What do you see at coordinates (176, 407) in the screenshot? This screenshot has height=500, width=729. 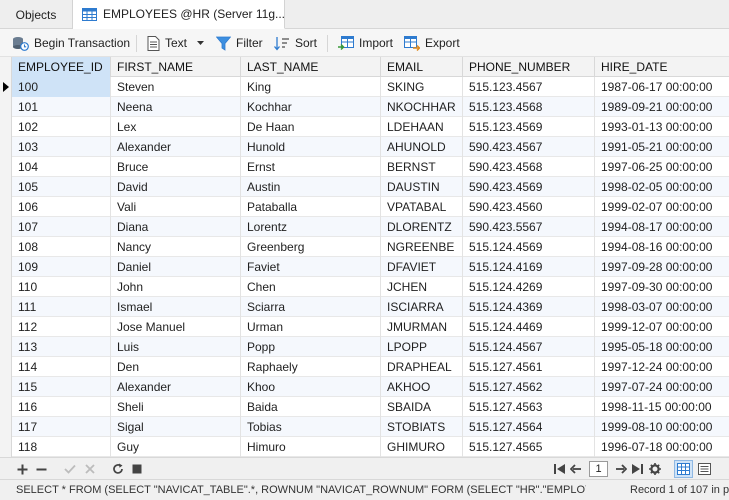 I see `cell-first-name: Sheli` at bounding box center [176, 407].